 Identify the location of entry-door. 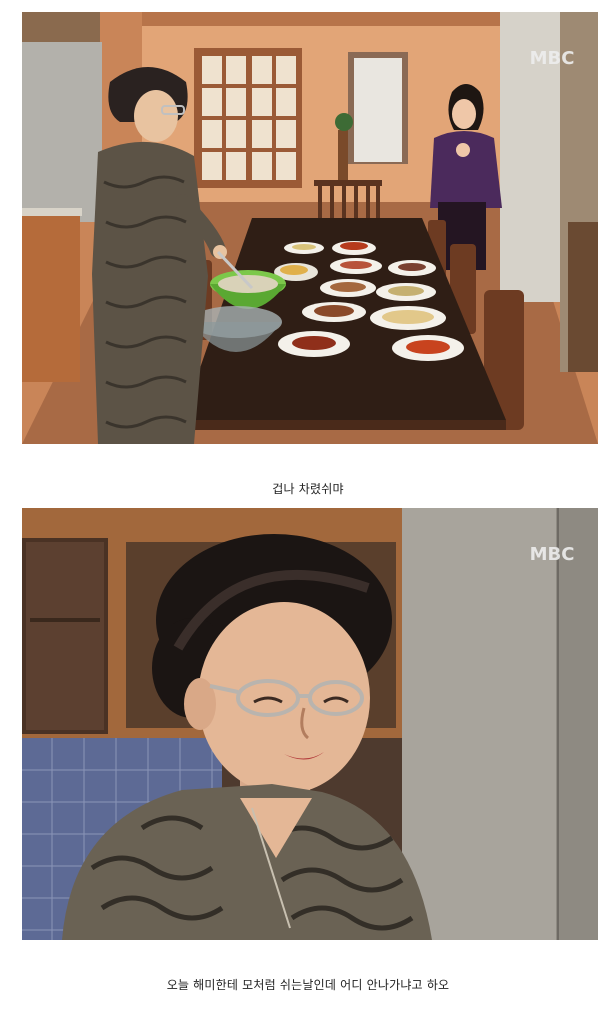
(378, 110).